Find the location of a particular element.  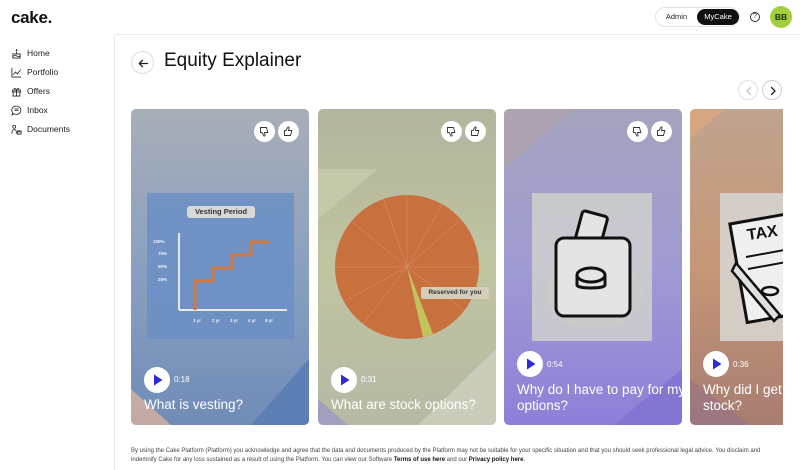

x-tick-3: 3 yr is located at coordinates (234, 320).